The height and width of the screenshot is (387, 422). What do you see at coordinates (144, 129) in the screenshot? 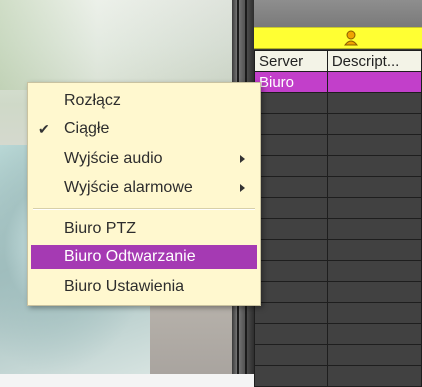
I see `menu-item-continuous: ✔ Ciągłe` at bounding box center [144, 129].